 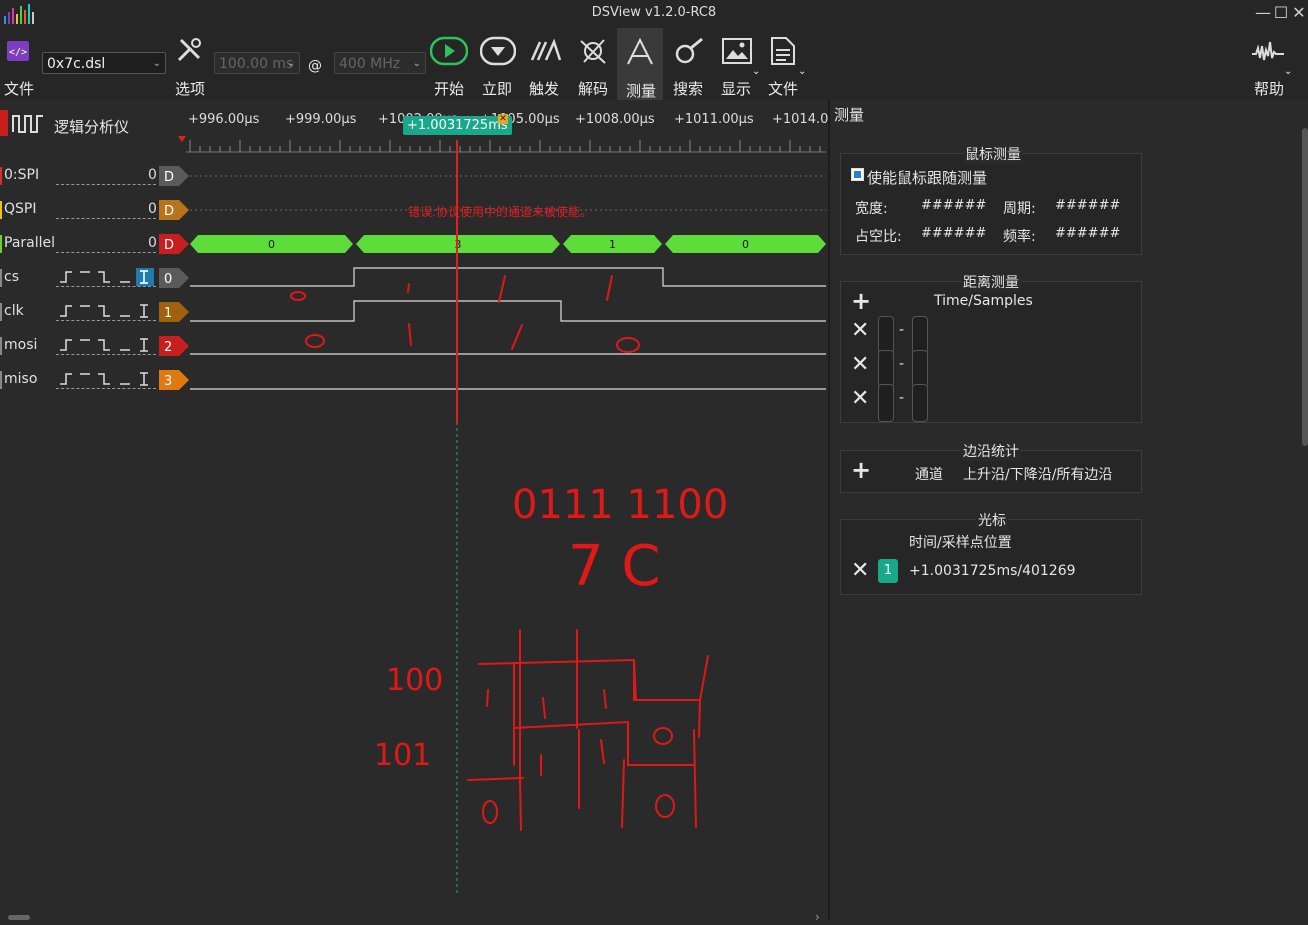 I want to click on edge-stats-panel: 边沿统计 + 通道 上升沿/下降沿/所有边沿, so click(x=991, y=467).